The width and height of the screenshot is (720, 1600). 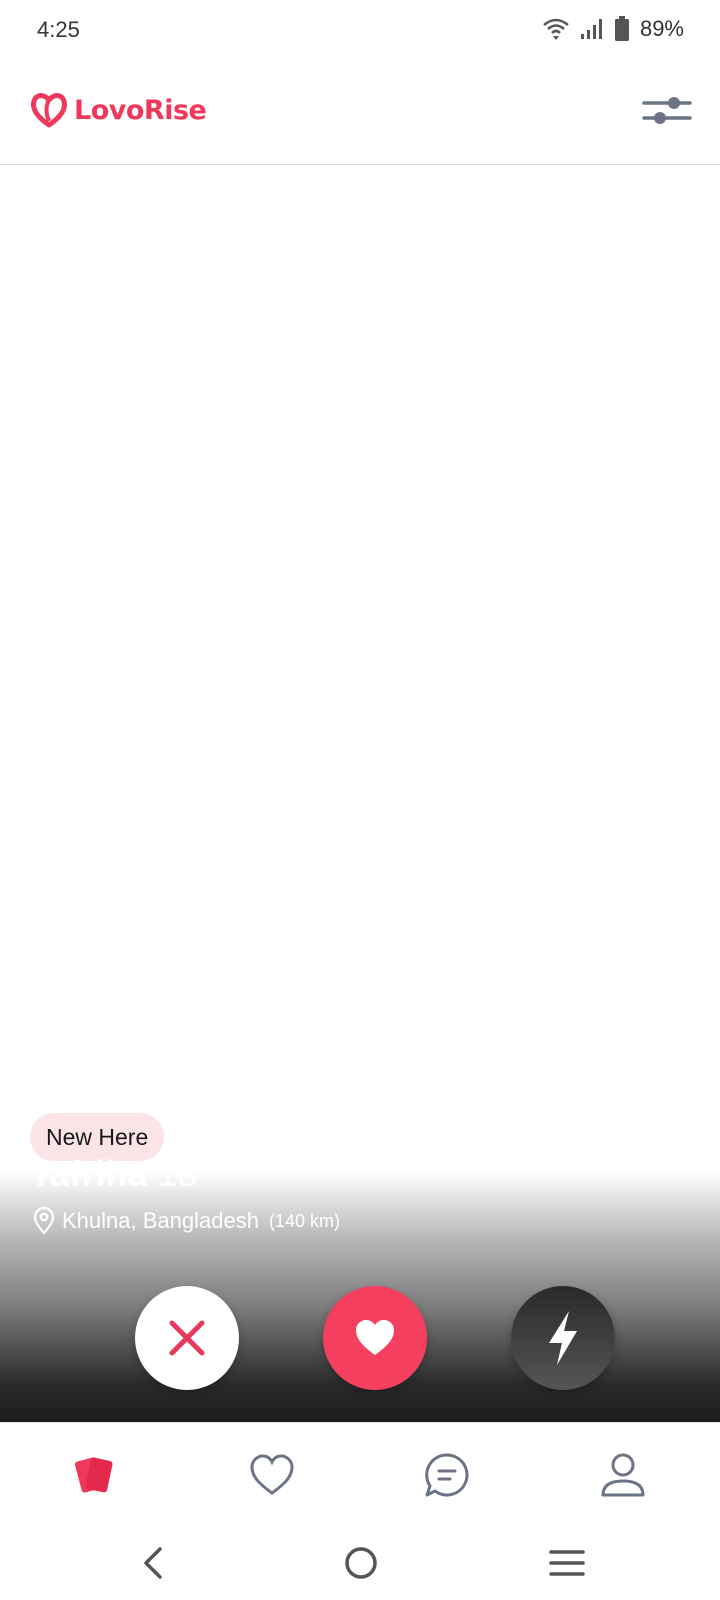 I want to click on app-name: LovoRise, so click(x=140, y=110).